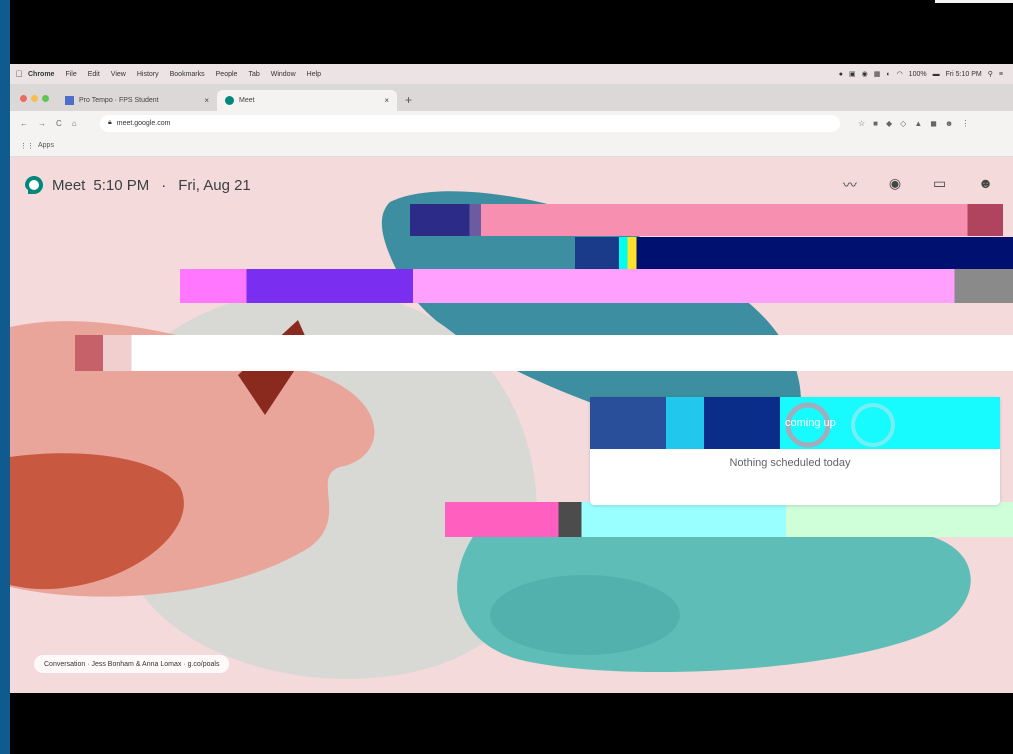  I want to click on tab-label: Meet, so click(247, 100).